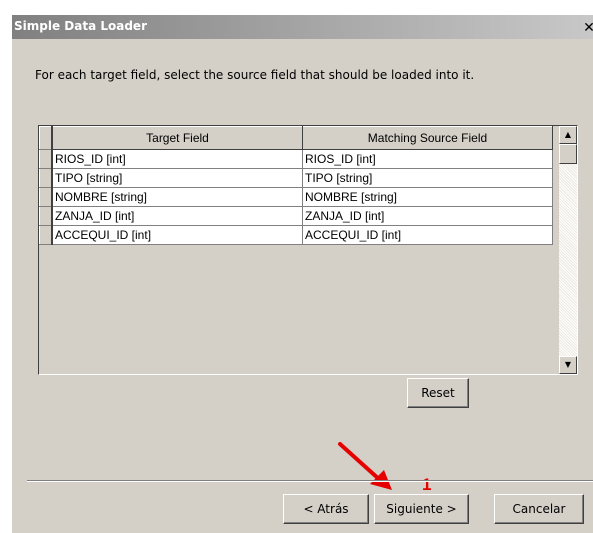 The image size is (593, 533). I want to click on column-header-target-field: Target Field, so click(177, 138).